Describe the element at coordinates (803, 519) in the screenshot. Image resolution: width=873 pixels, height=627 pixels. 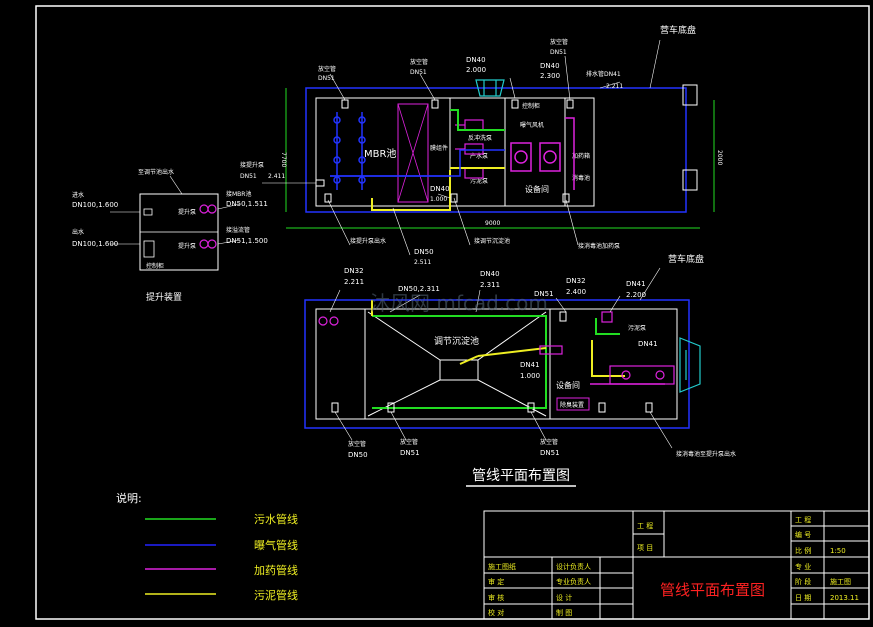
I see `tb-right-0-0: 工 程` at that location.